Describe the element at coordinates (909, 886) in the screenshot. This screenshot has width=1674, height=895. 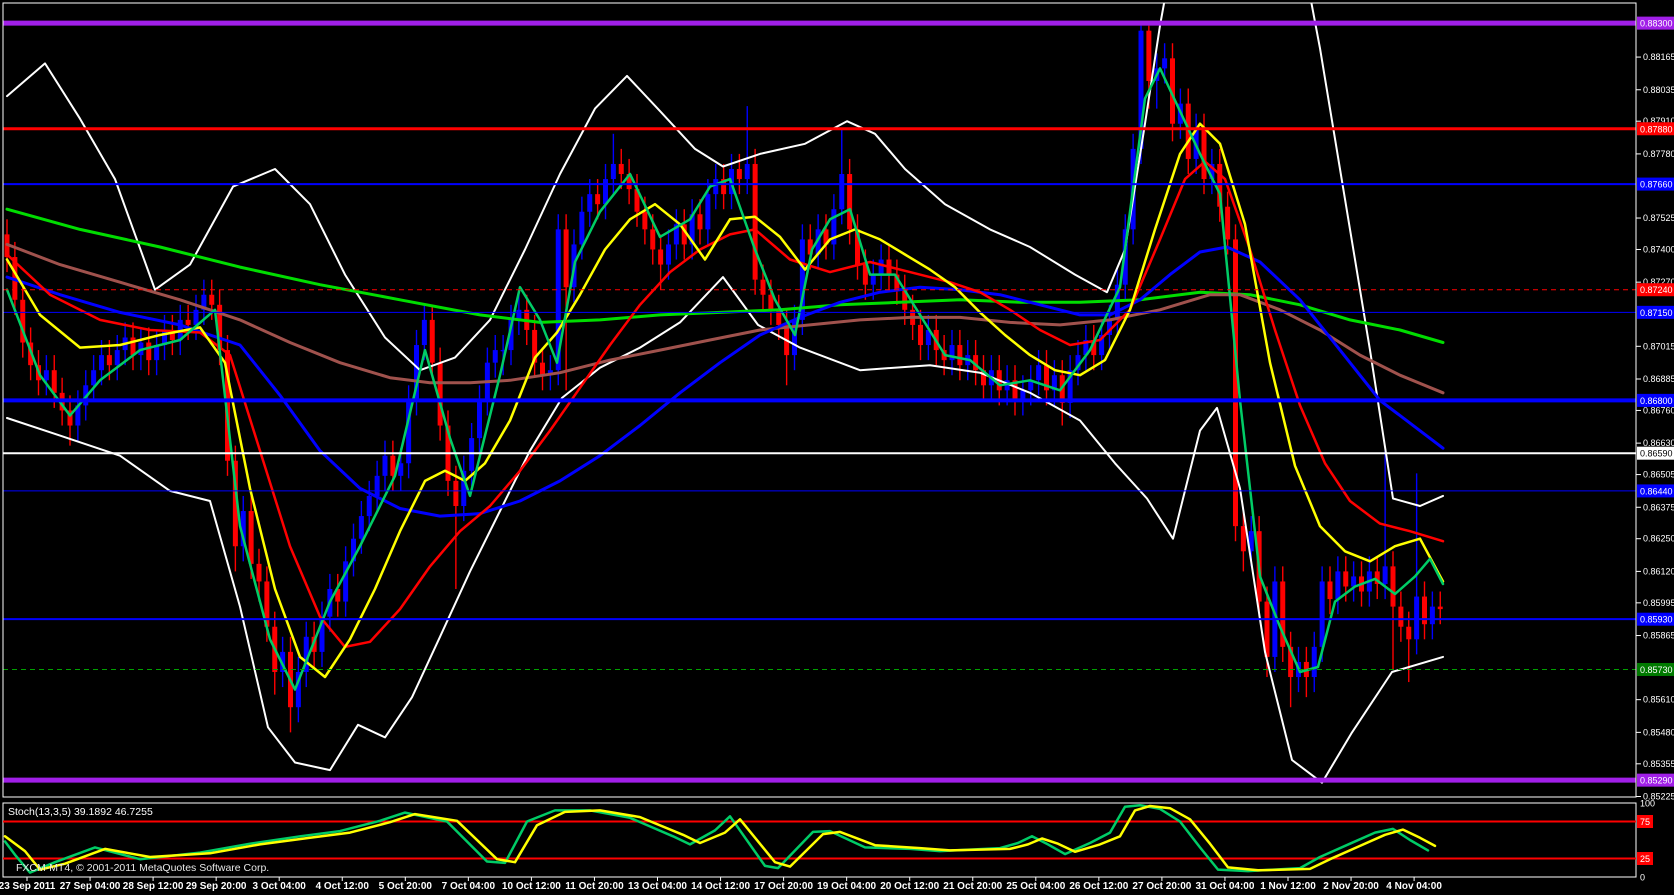
I see `time-label: 20 Oct 12:00` at that location.